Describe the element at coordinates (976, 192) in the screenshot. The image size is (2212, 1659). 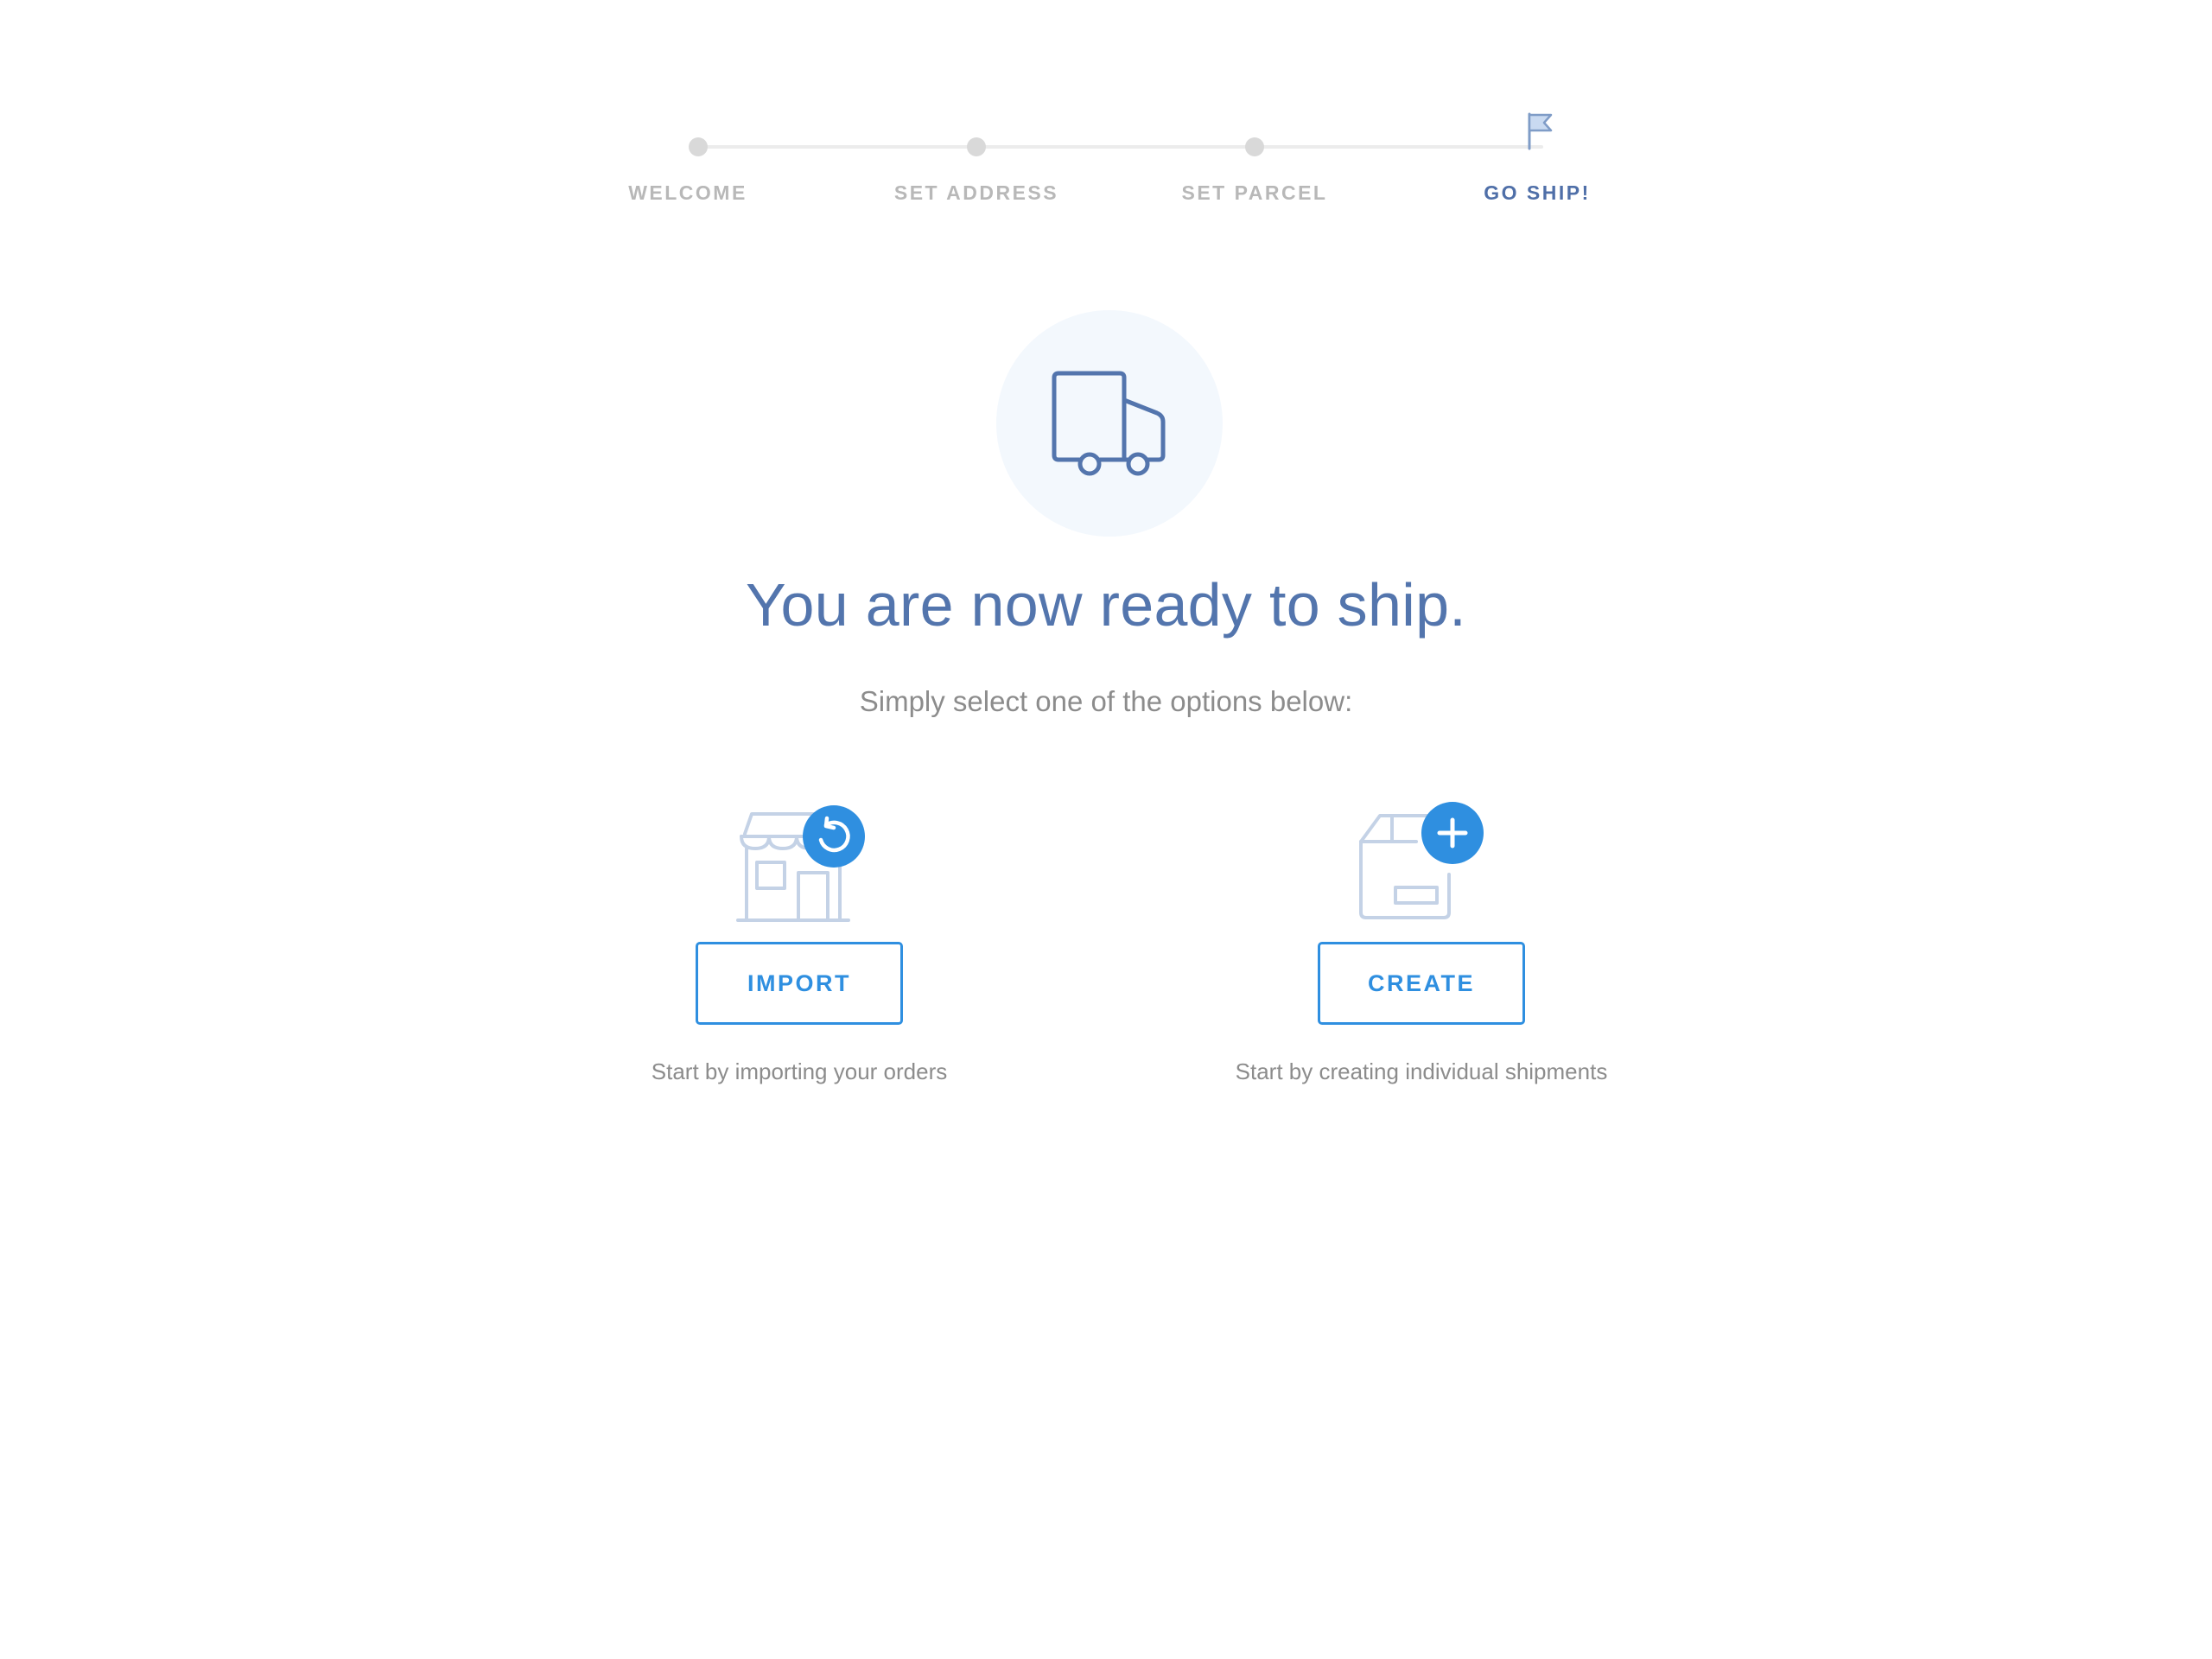
I see `step-label-set-address: SET ADDRESS` at that location.